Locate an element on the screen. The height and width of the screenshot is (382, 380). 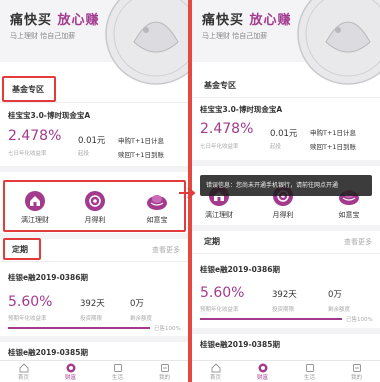
arrow-right-icon is located at coordinates (187, 193).